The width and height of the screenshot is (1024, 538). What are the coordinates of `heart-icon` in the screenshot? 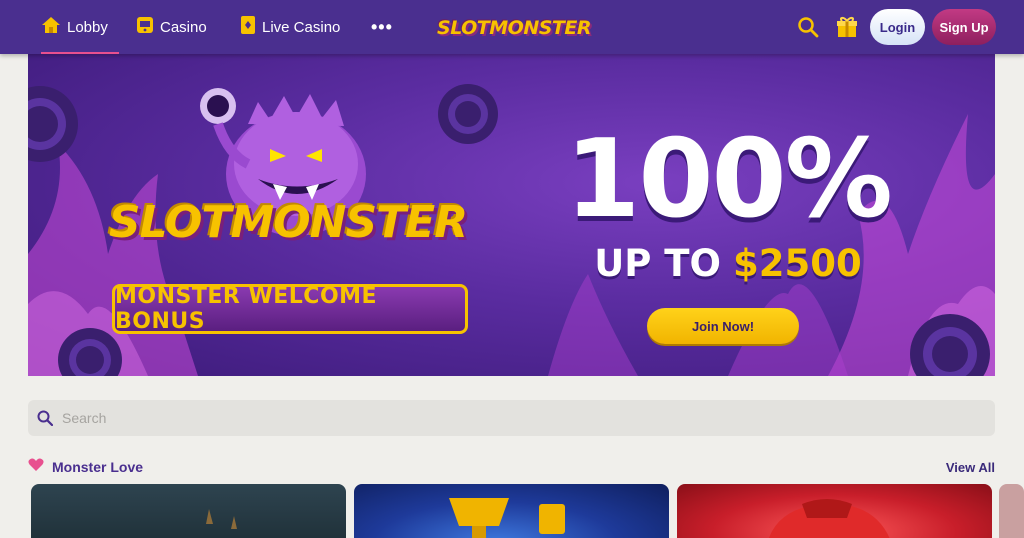 It's located at (36, 467).